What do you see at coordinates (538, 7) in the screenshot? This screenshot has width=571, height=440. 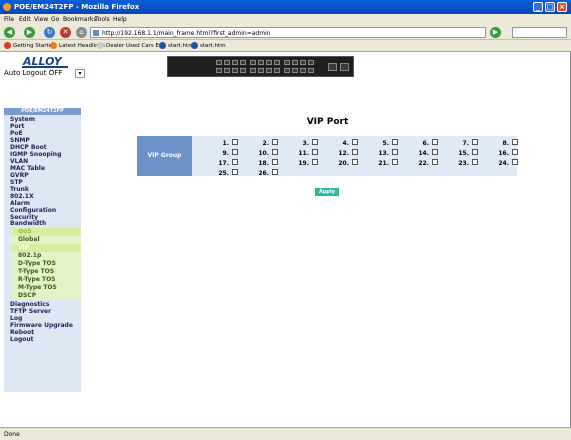 I see `minimize-button: _` at bounding box center [538, 7].